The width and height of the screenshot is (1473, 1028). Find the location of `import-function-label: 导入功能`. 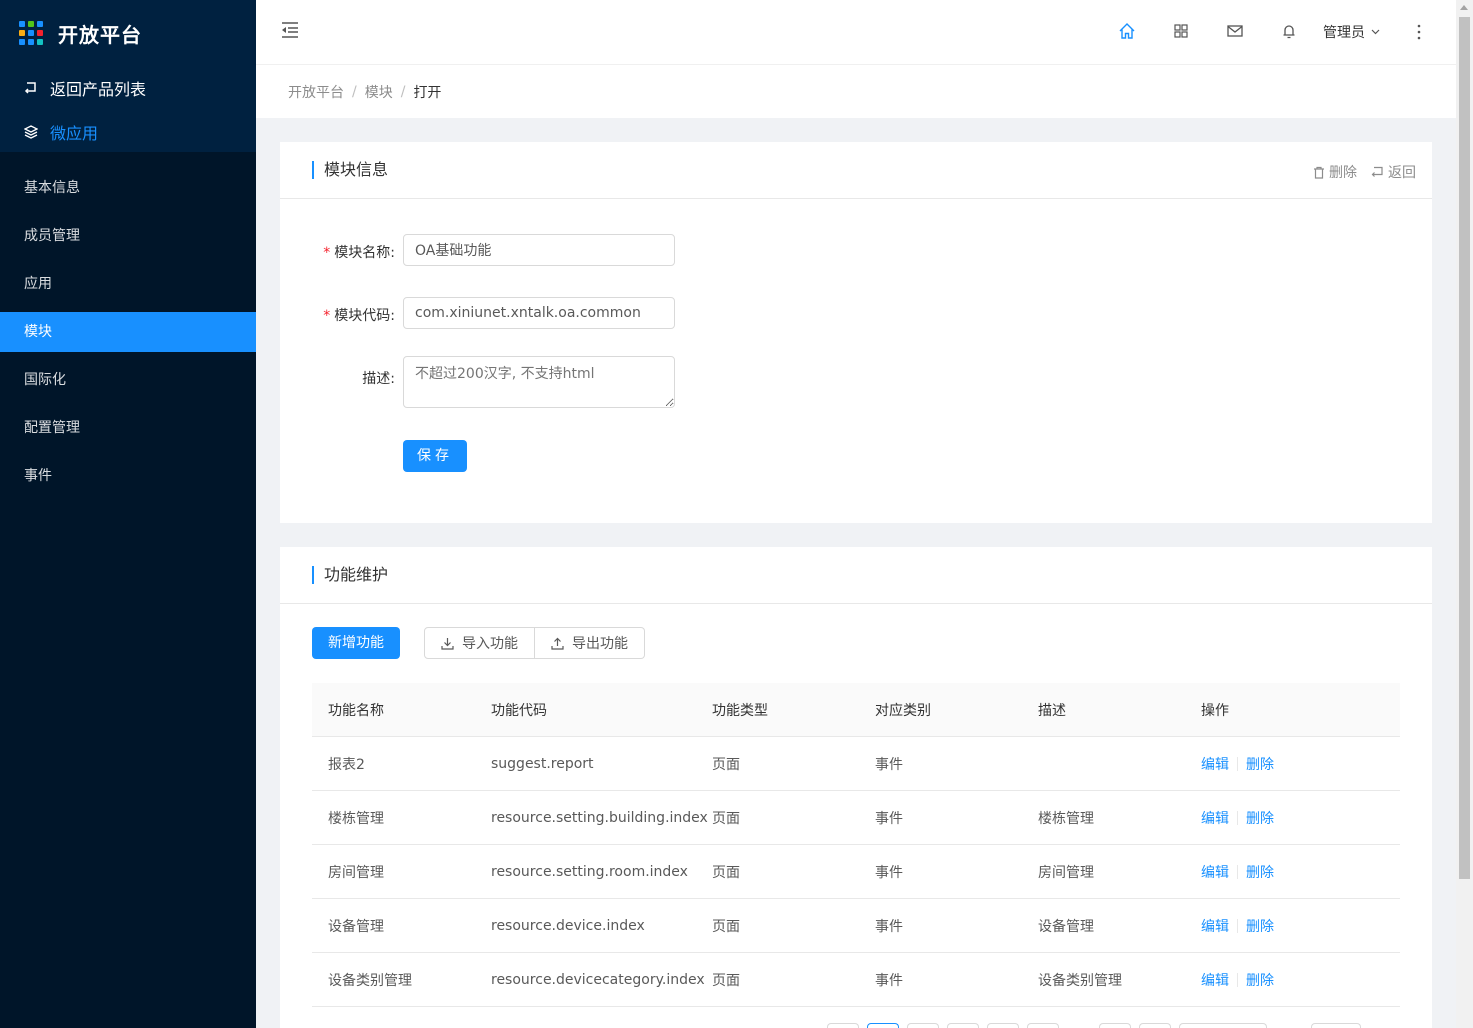

import-function-label: 导入功能 is located at coordinates (490, 644).